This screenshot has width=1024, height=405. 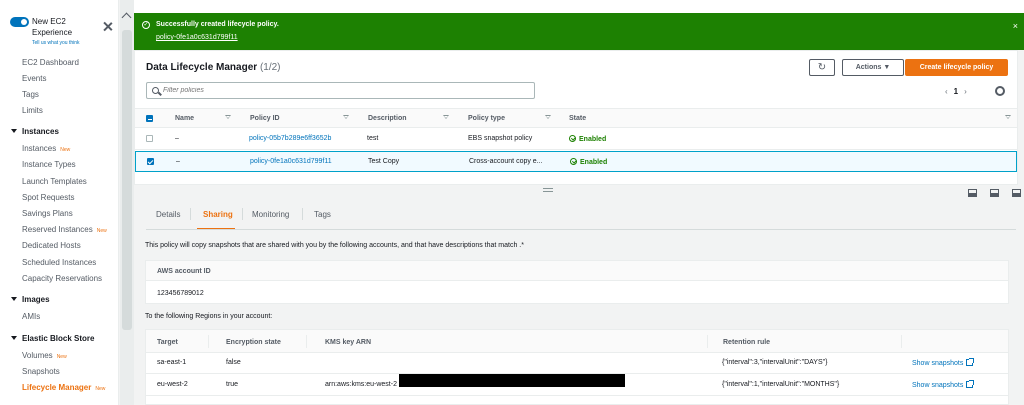 What do you see at coordinates (822, 67) in the screenshot?
I see `refresh-button: ↻` at bounding box center [822, 67].